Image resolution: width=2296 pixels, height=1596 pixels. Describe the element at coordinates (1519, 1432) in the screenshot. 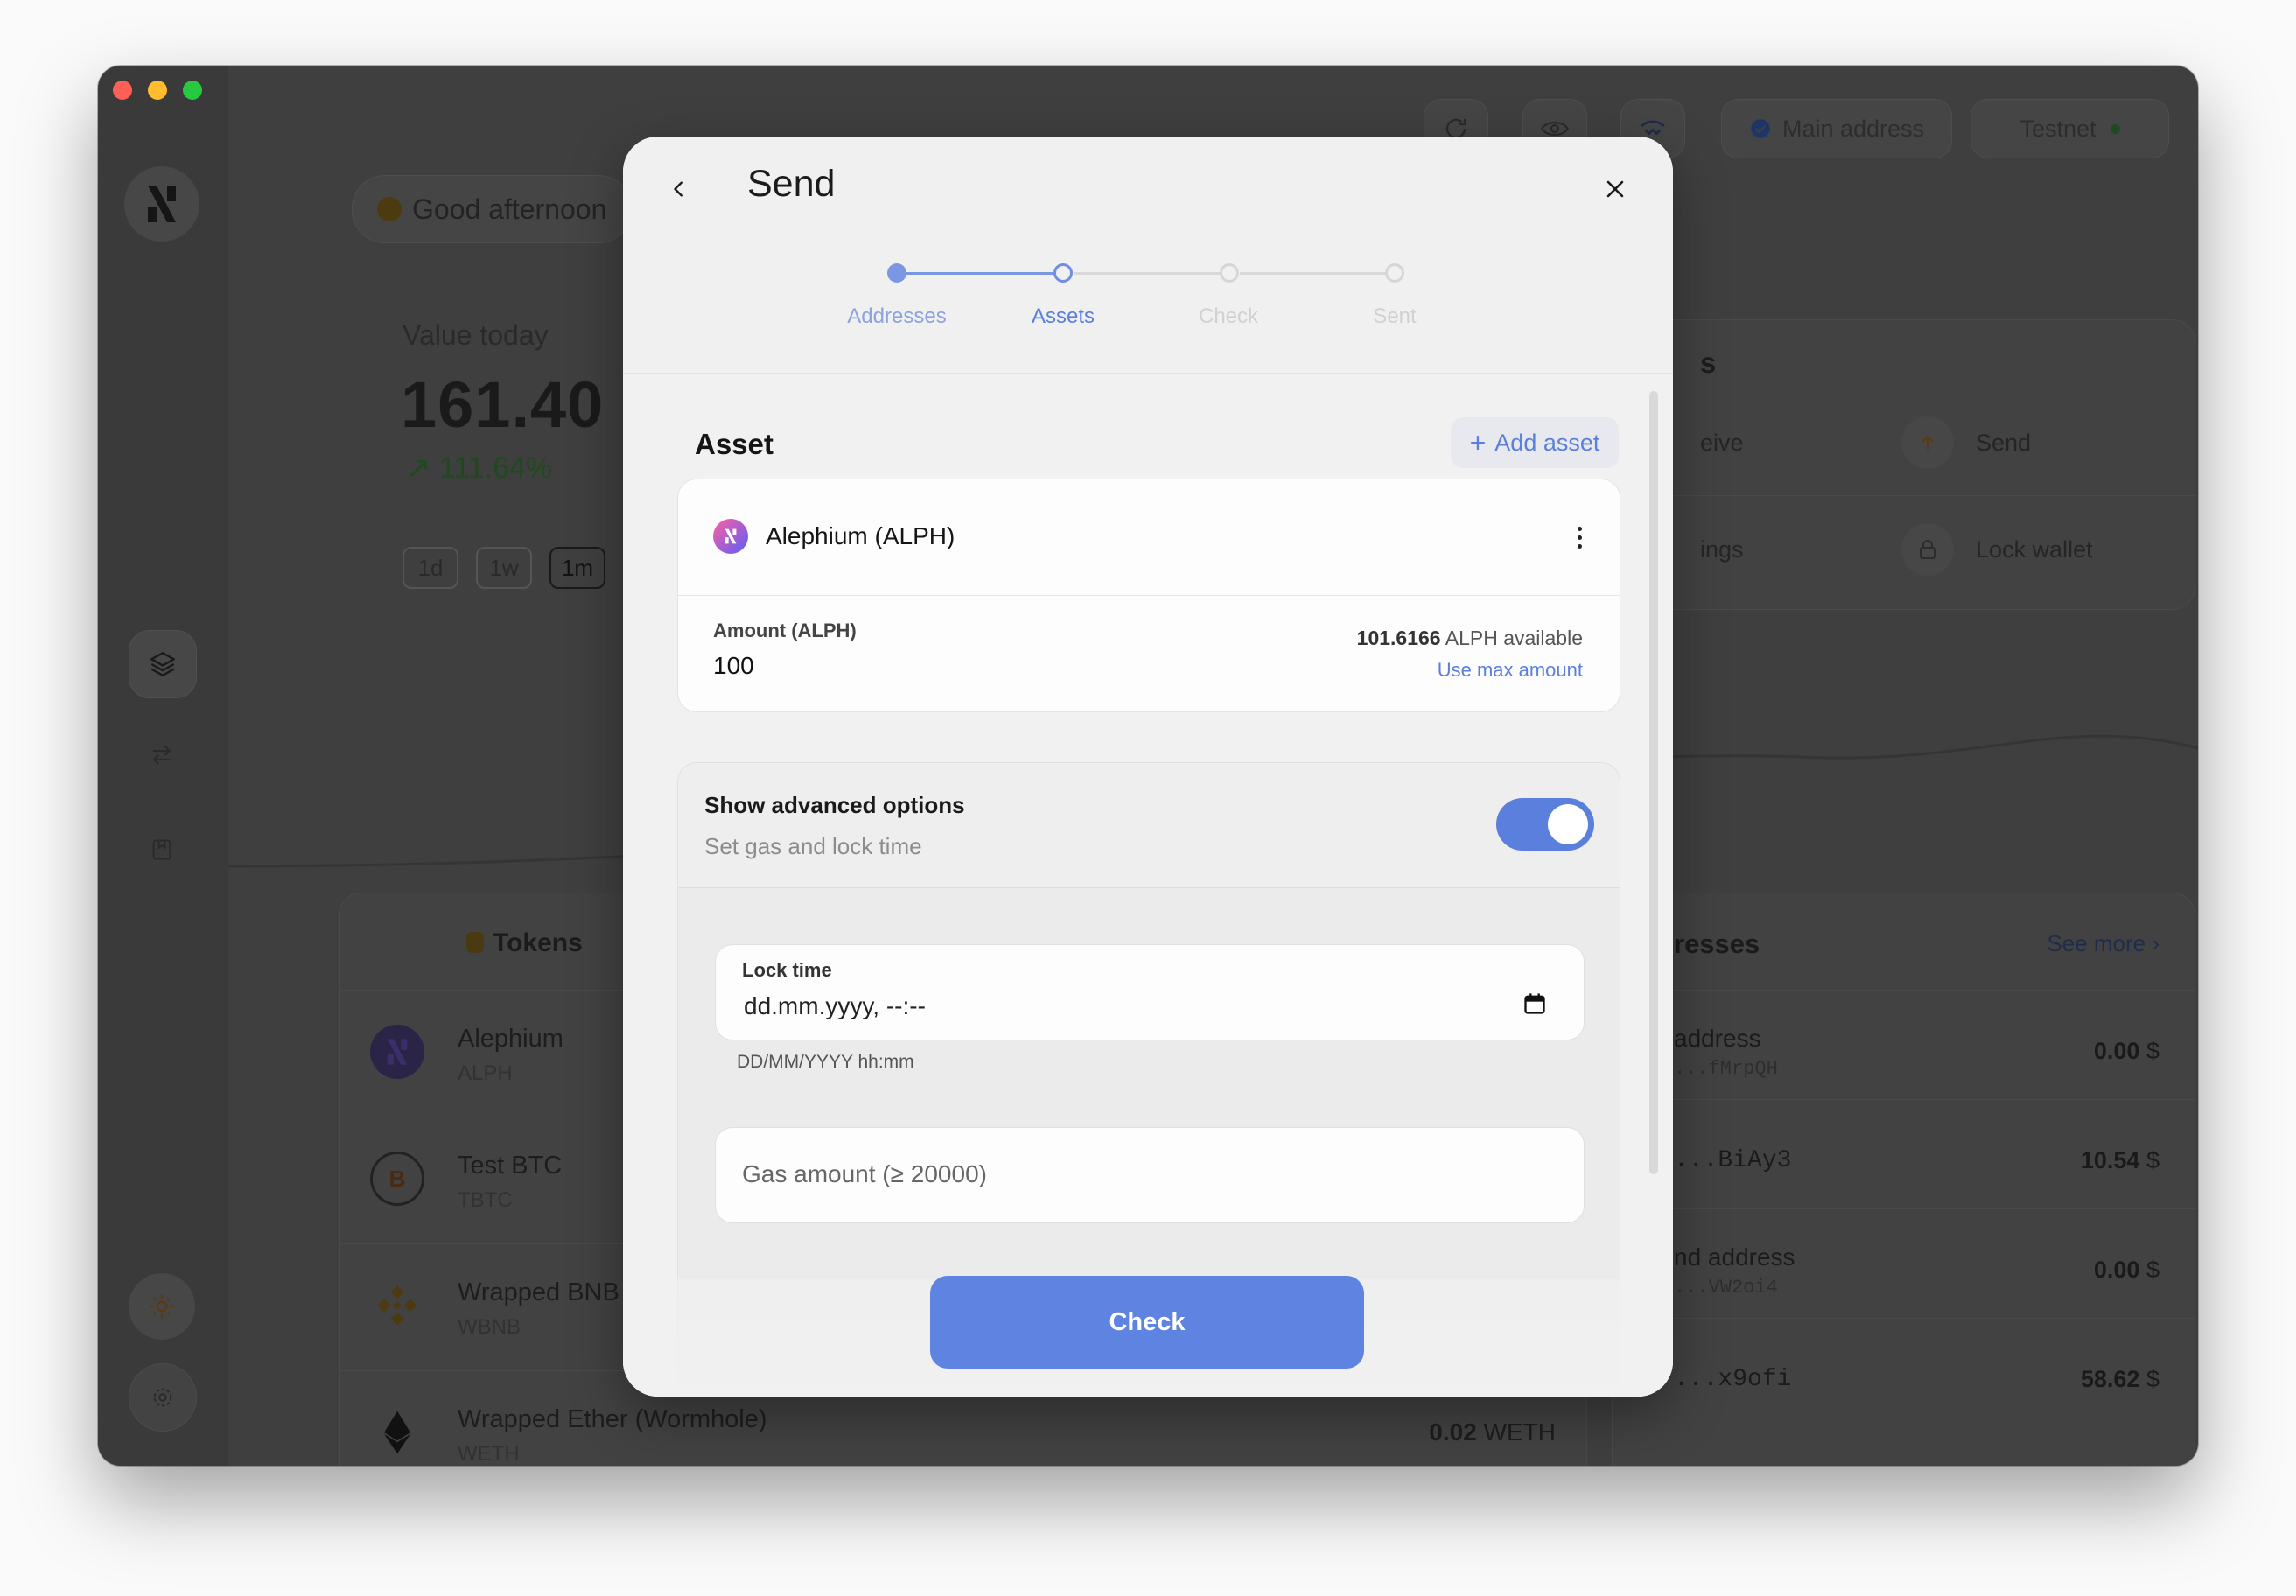

I see `token-amount-unit: WETH` at that location.